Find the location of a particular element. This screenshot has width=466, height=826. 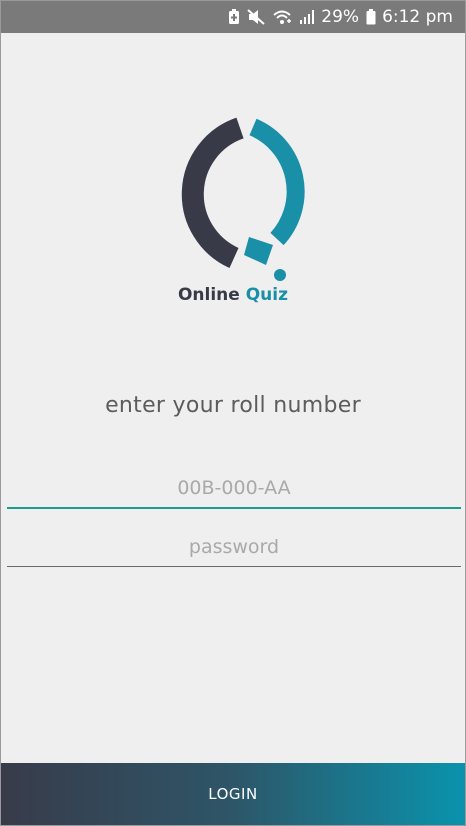

clock: 6:12 pm is located at coordinates (417, 17).